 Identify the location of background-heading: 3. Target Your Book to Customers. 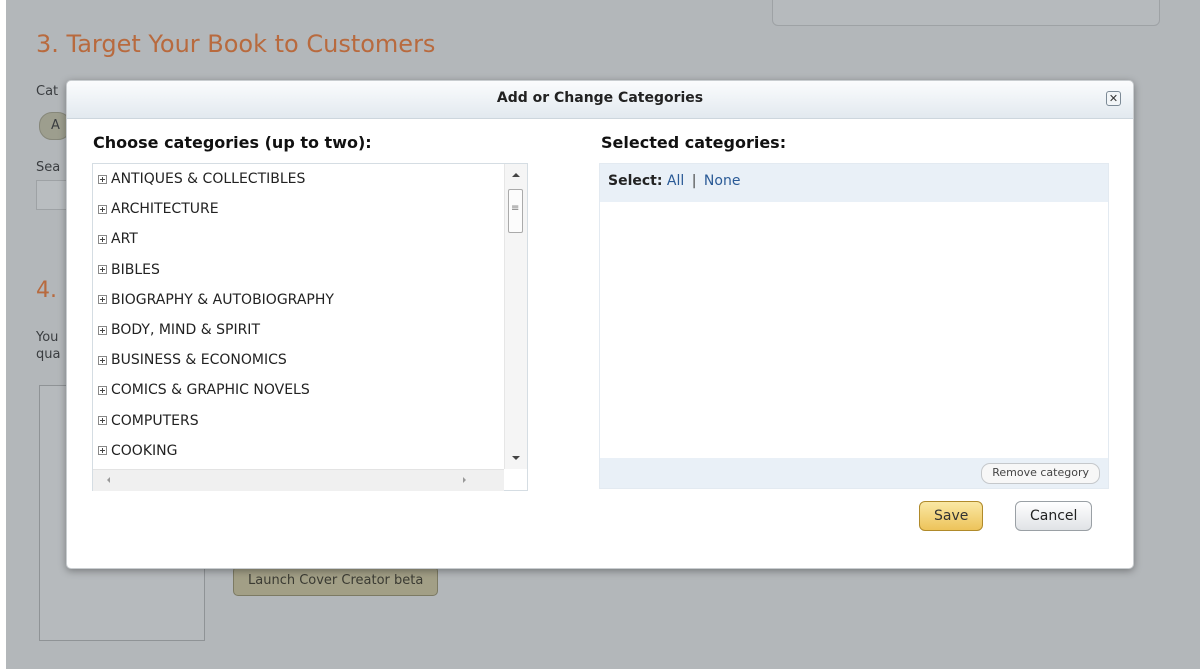
(236, 44).